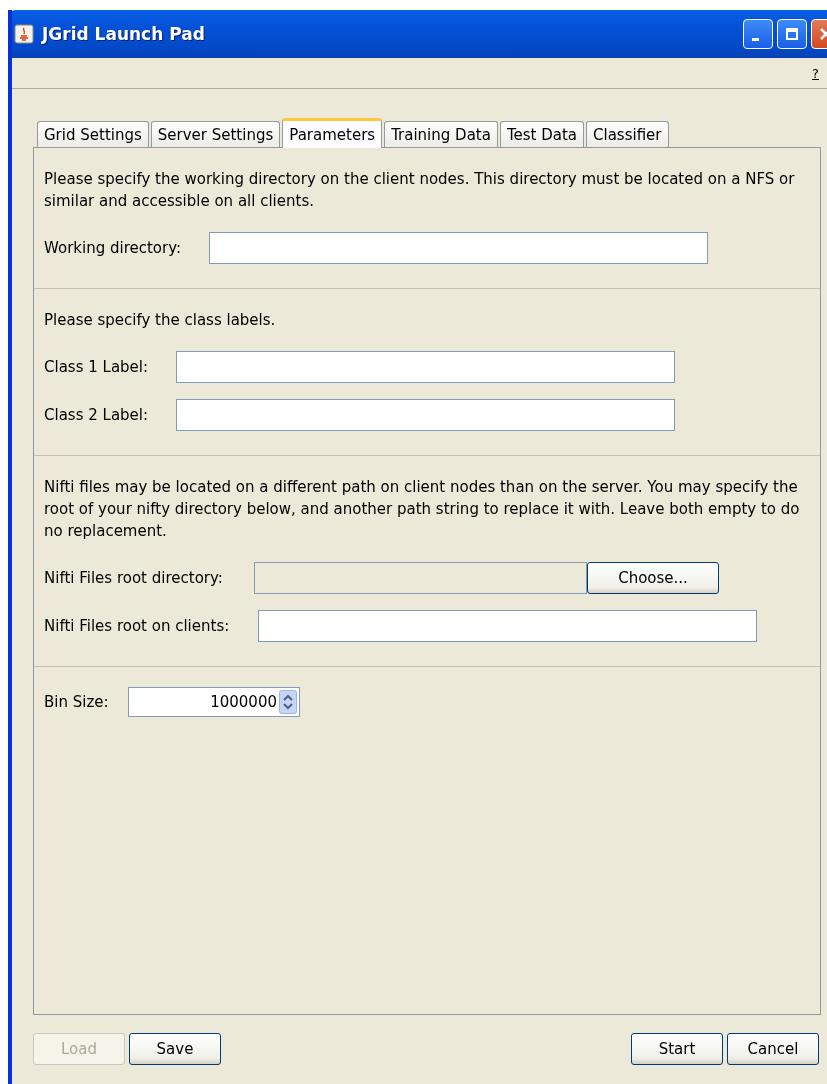 The height and width of the screenshot is (1084, 827). Describe the element at coordinates (441, 134) in the screenshot. I see `tab: Training Data` at that location.